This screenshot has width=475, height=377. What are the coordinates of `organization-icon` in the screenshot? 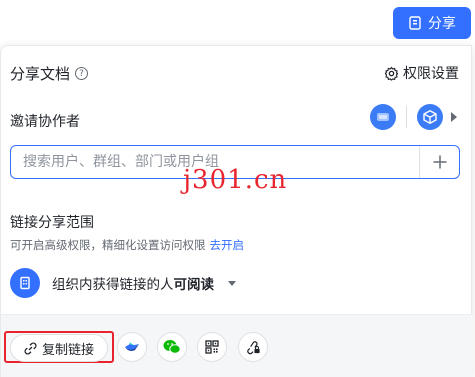 It's located at (25, 283).